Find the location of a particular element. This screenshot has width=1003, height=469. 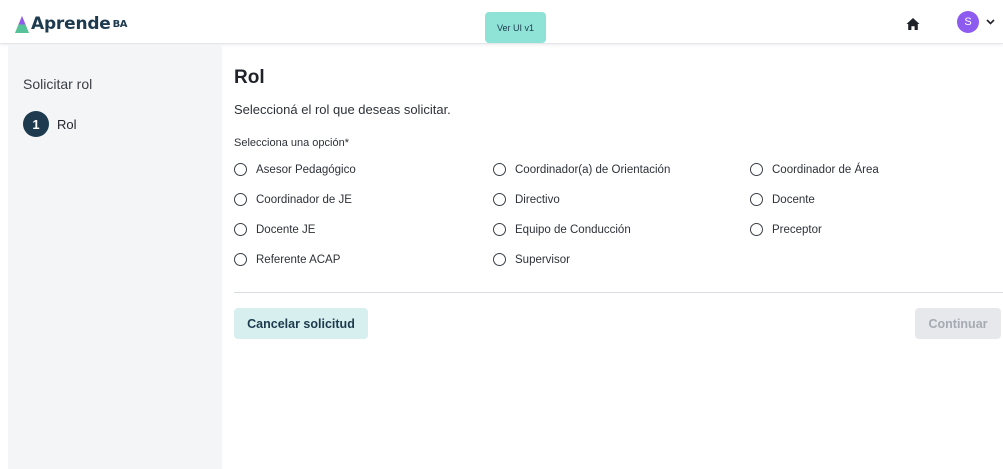

sidebar-title: Solicitar rol is located at coordinates (58, 84).